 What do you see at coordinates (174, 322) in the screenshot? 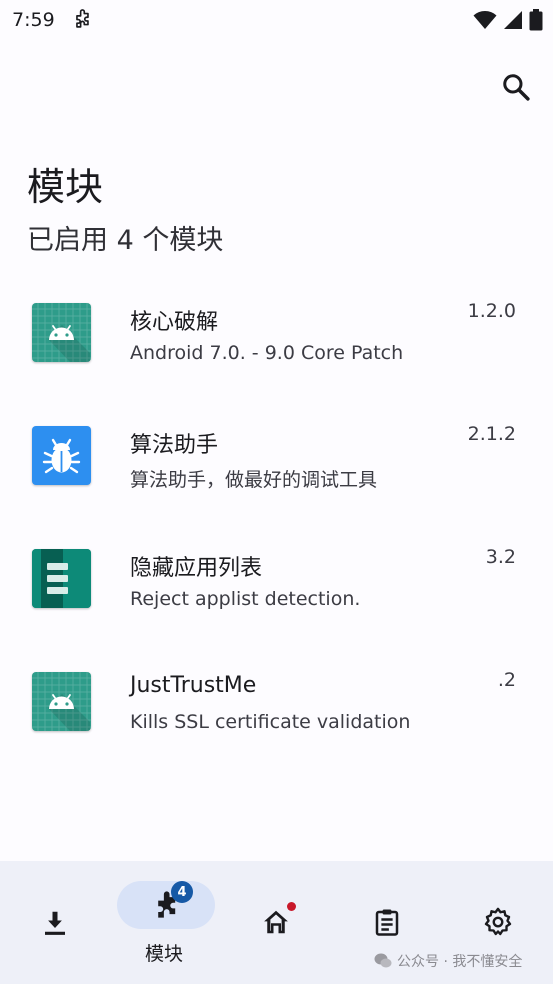
I see `module-name: 核心破解` at bounding box center [174, 322].